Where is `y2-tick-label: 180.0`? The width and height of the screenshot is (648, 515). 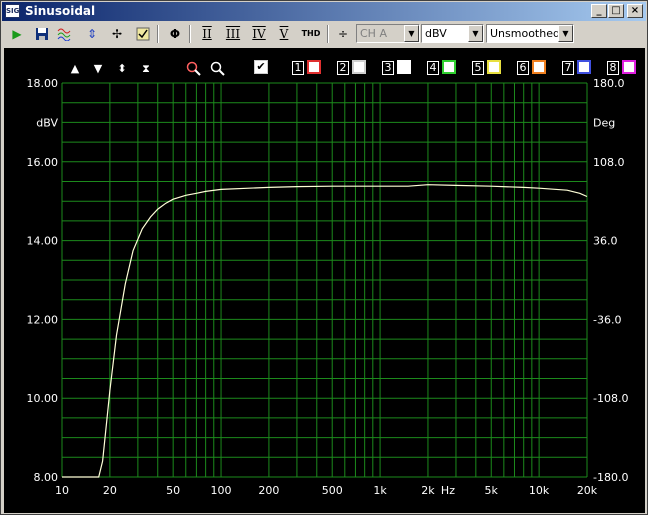 y2-tick-label: 180.0 is located at coordinates (609, 83).